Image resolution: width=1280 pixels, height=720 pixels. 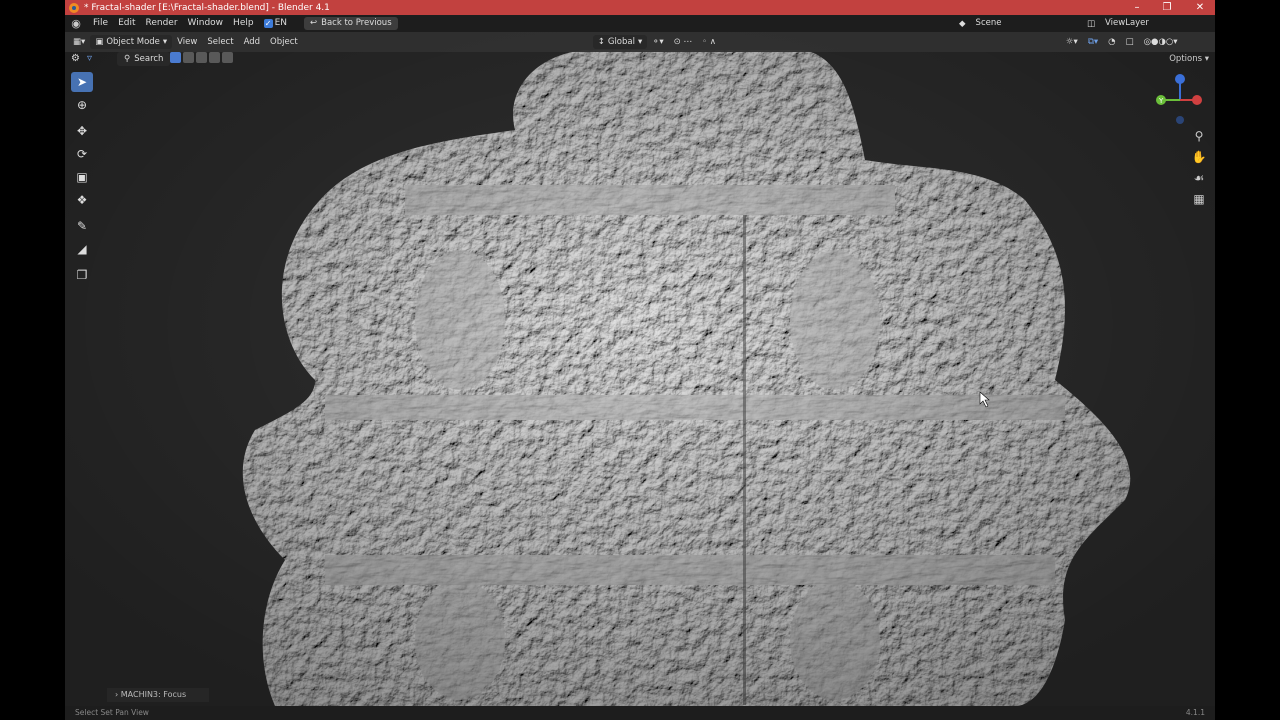 I want to click on transform-orientation-dropdown: ↕ Global ▾, so click(x=620, y=42).